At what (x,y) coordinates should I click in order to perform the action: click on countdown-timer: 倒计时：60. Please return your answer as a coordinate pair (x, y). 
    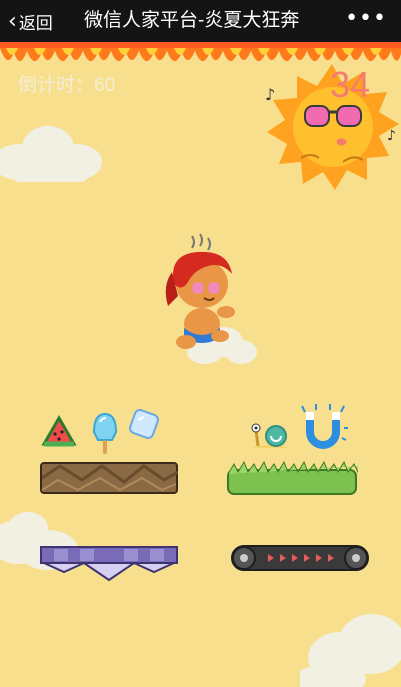
    Looking at the image, I should click on (66, 83).